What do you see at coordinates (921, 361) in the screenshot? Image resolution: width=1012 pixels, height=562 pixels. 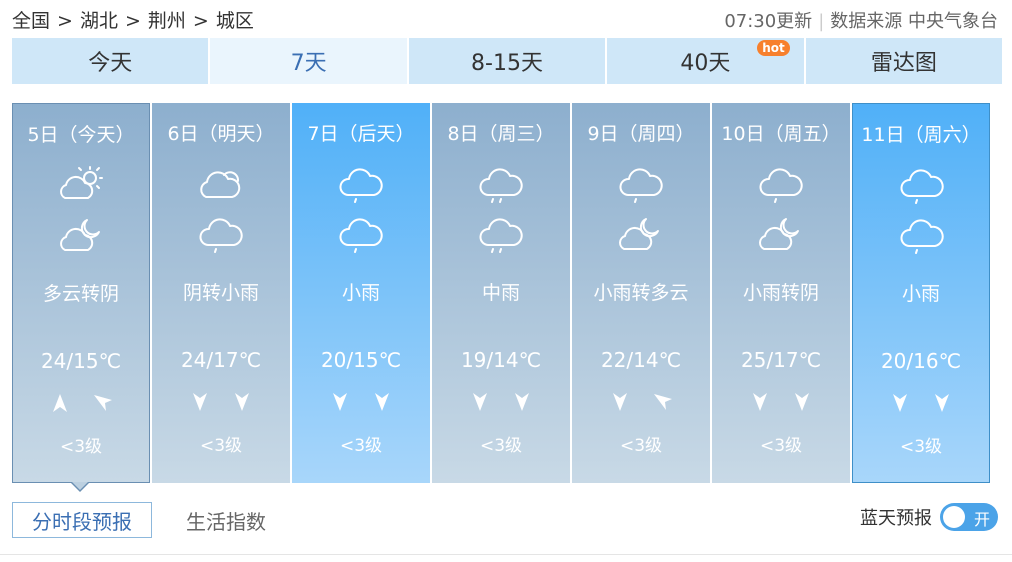 I see `temperature: 20/16℃` at bounding box center [921, 361].